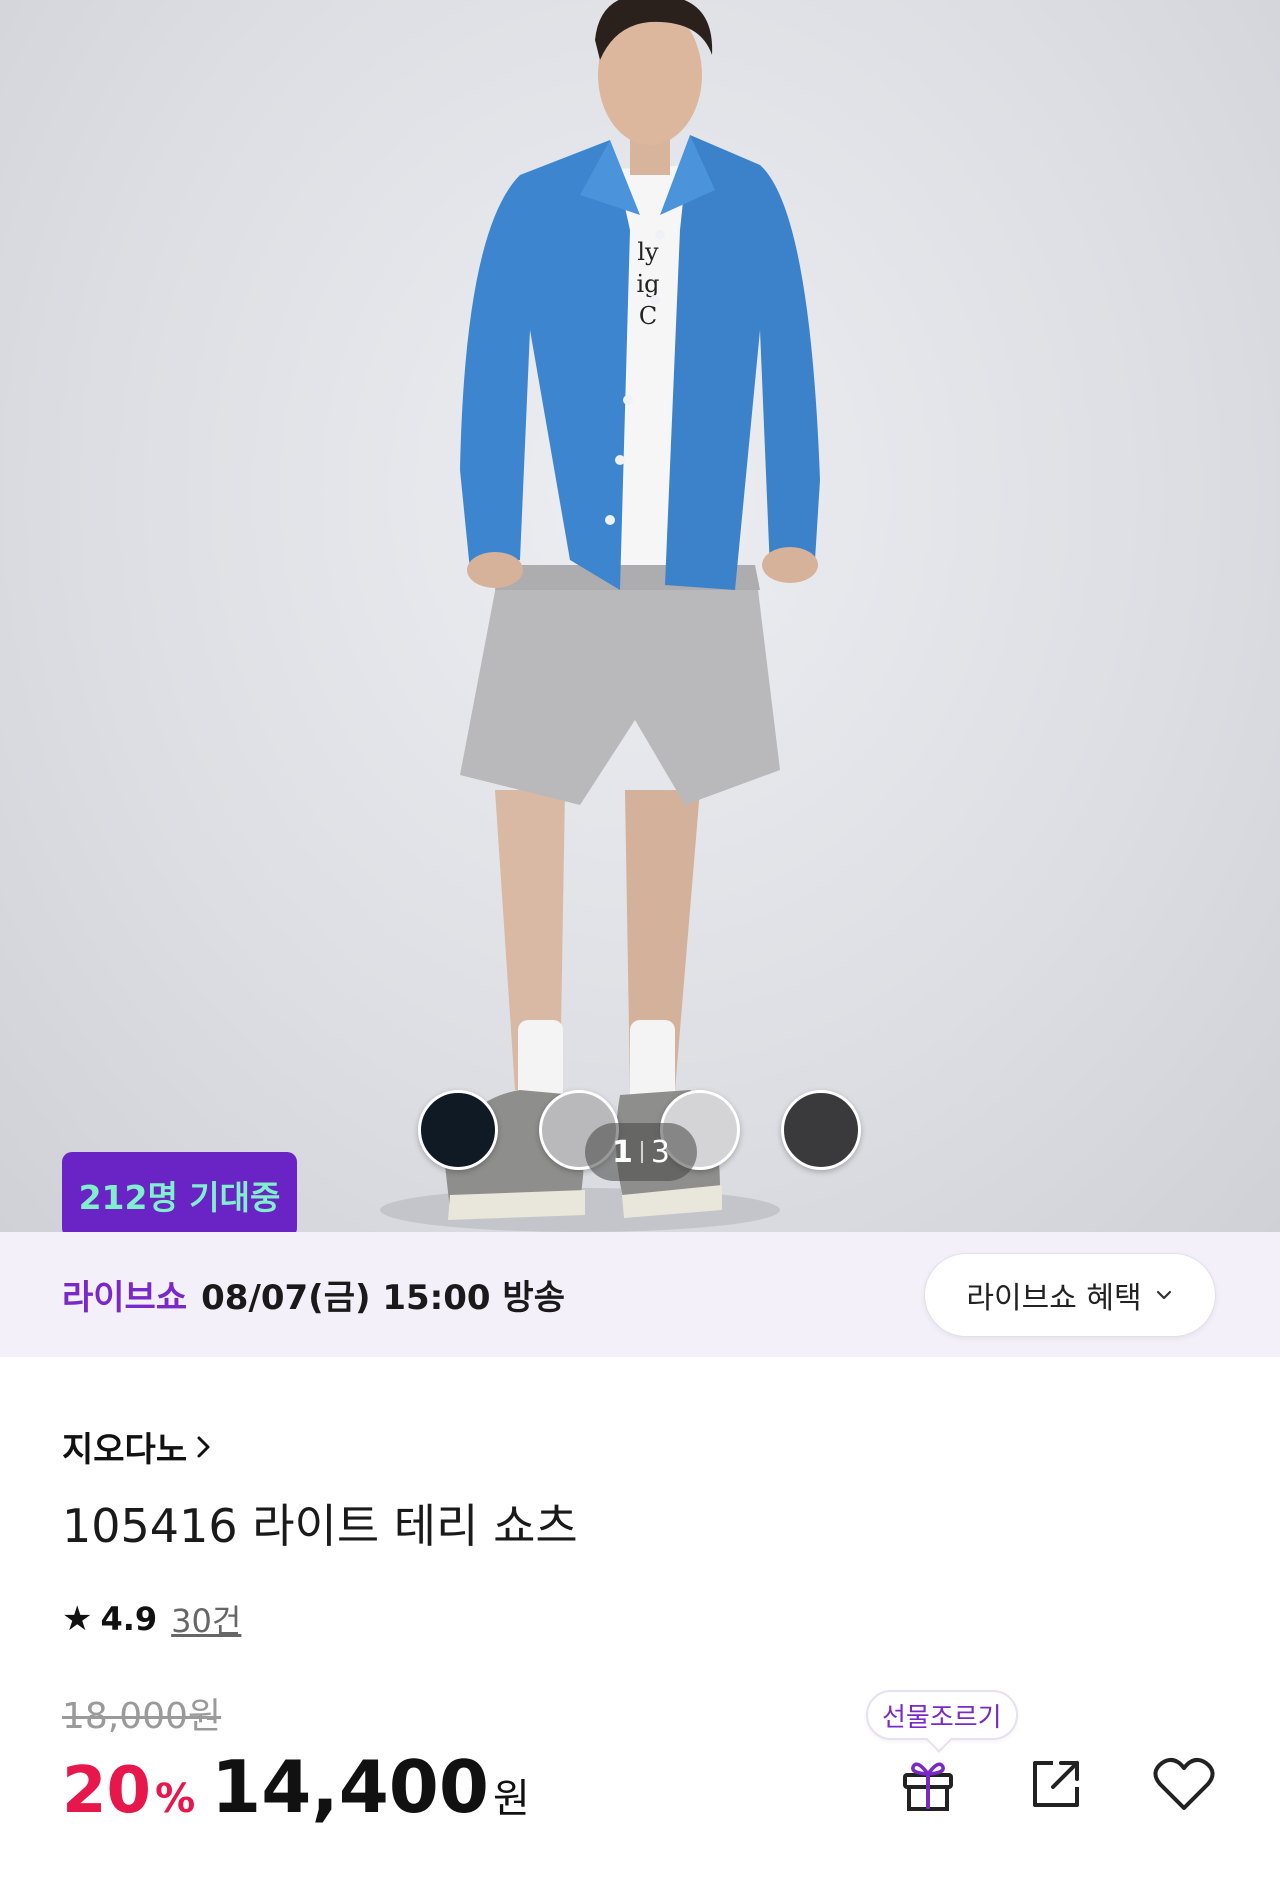 The height and width of the screenshot is (1877, 1280). I want to click on brand-link: 지오다노, so click(138, 1446).